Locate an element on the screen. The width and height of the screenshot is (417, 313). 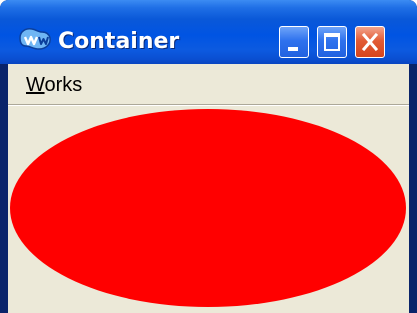
minimize-icon is located at coordinates (293, 49).